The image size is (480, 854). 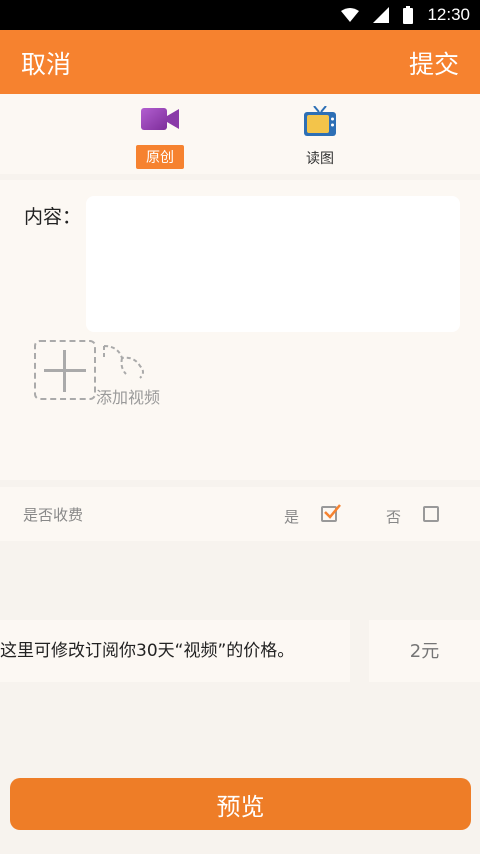 I want to click on tv-icon, so click(x=320, y=121).